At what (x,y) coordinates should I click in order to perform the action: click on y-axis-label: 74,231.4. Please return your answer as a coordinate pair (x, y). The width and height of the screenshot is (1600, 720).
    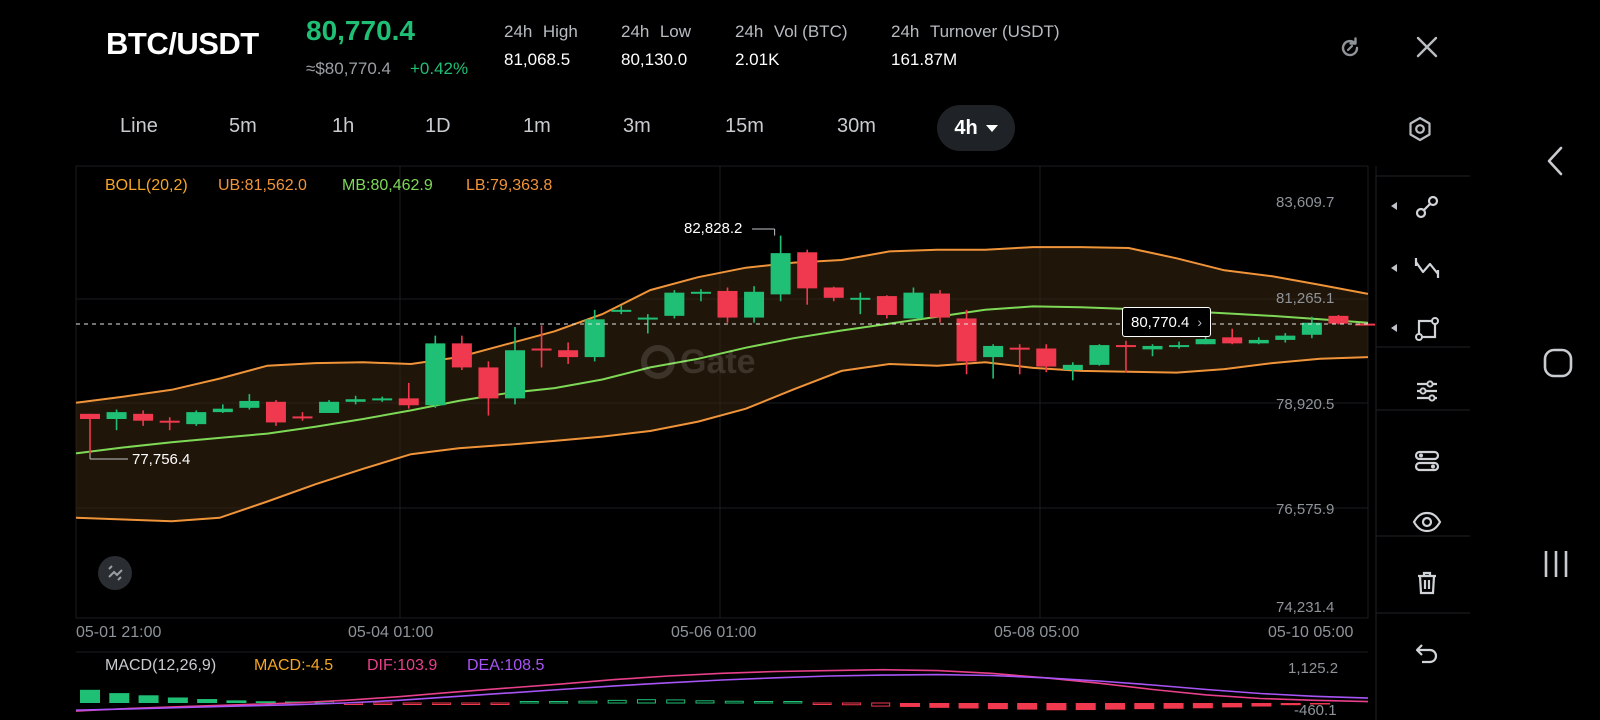
    Looking at the image, I should click on (1305, 607).